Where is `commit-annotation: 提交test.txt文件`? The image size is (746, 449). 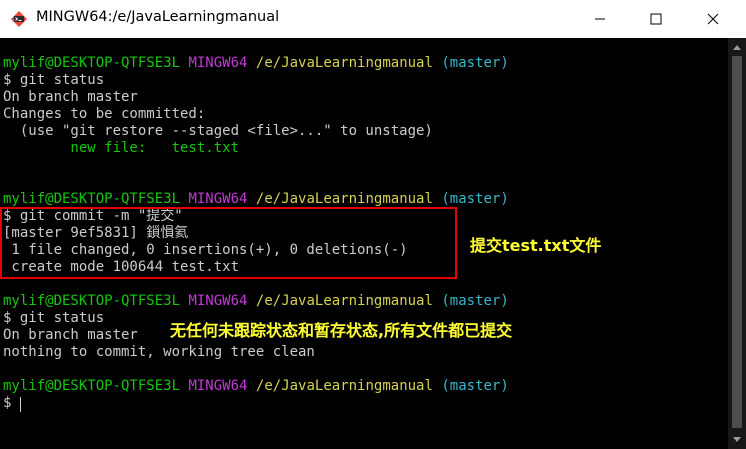
commit-annotation: 提交test.txt文件 is located at coordinates (536, 245).